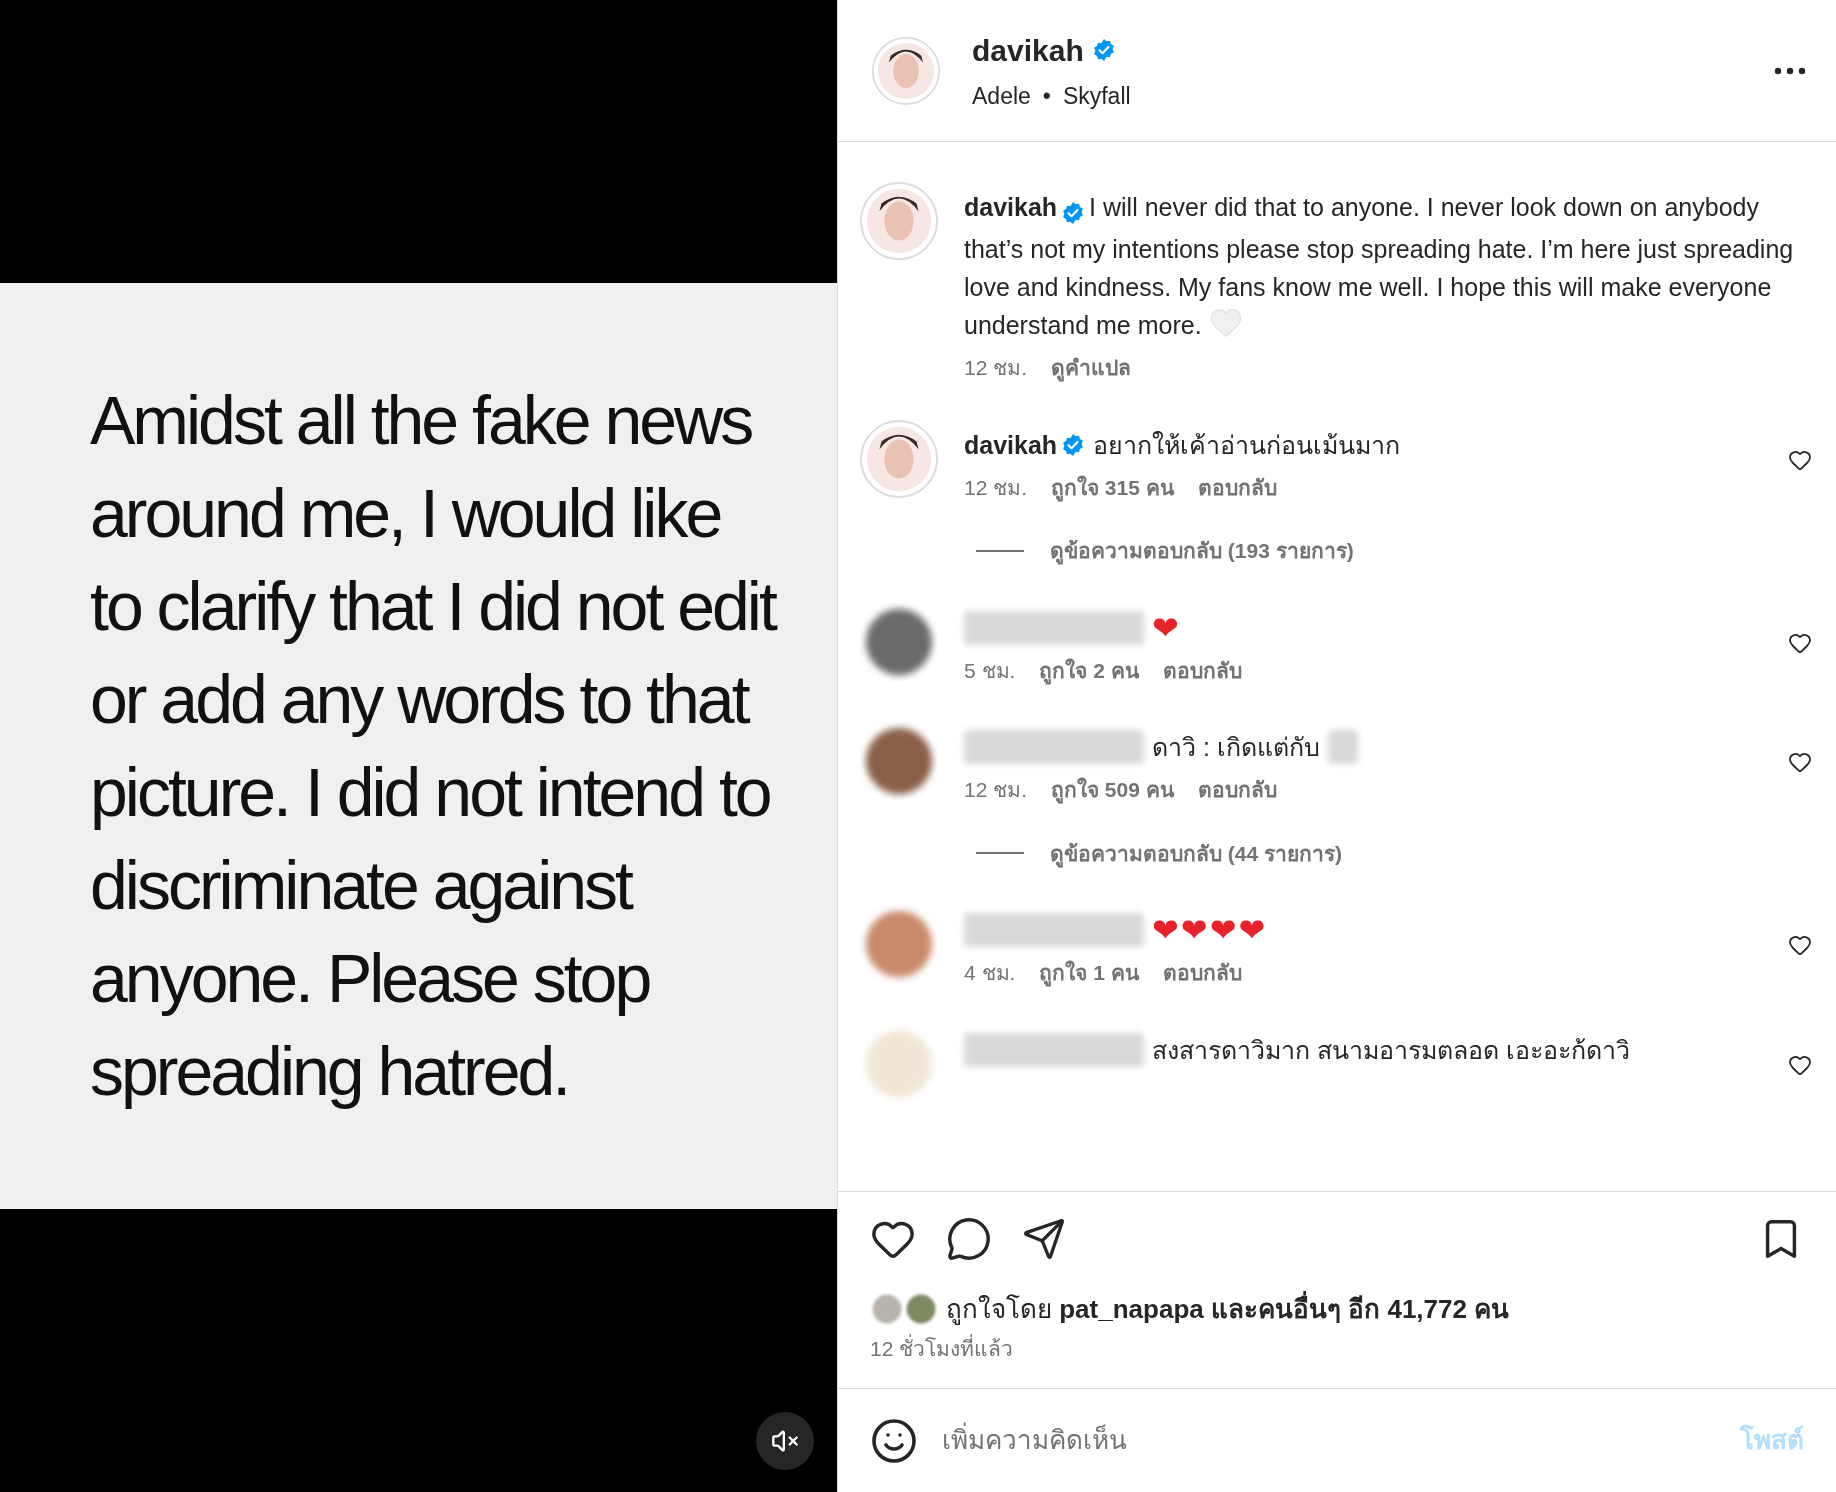 Image resolution: width=1836 pixels, height=1492 pixels. Describe the element at coordinates (969, 1238) in the screenshot. I see `comment-icon` at that location.